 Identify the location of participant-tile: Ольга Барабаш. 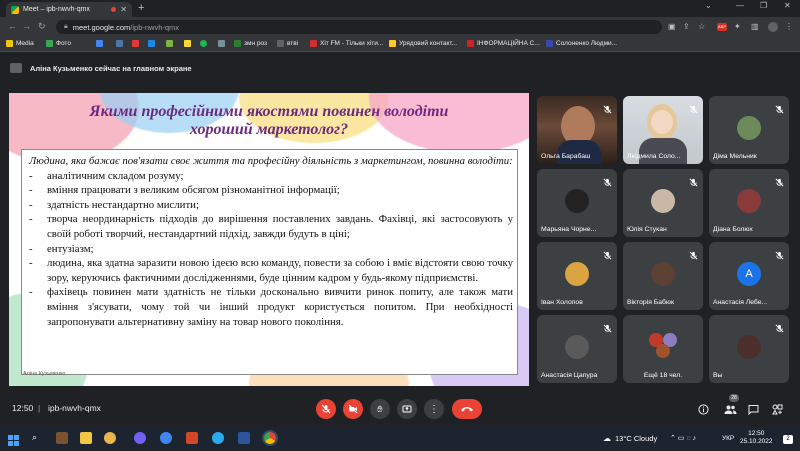
(577, 130).